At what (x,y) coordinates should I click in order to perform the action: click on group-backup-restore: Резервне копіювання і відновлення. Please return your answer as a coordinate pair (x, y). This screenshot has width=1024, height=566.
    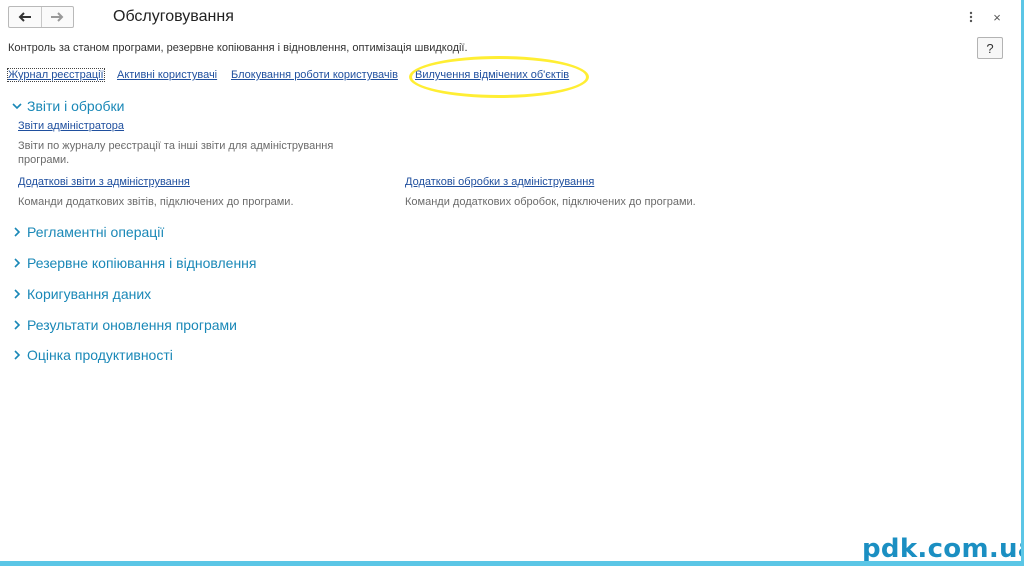
    Looking at the image, I should click on (134, 263).